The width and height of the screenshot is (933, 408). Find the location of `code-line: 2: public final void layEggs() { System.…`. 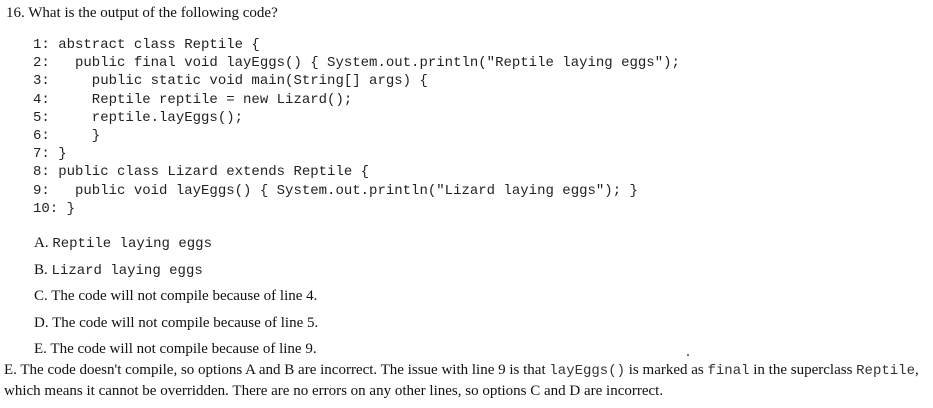

code-line: 2: public final void layEggs() { System.… is located at coordinates (356, 63).